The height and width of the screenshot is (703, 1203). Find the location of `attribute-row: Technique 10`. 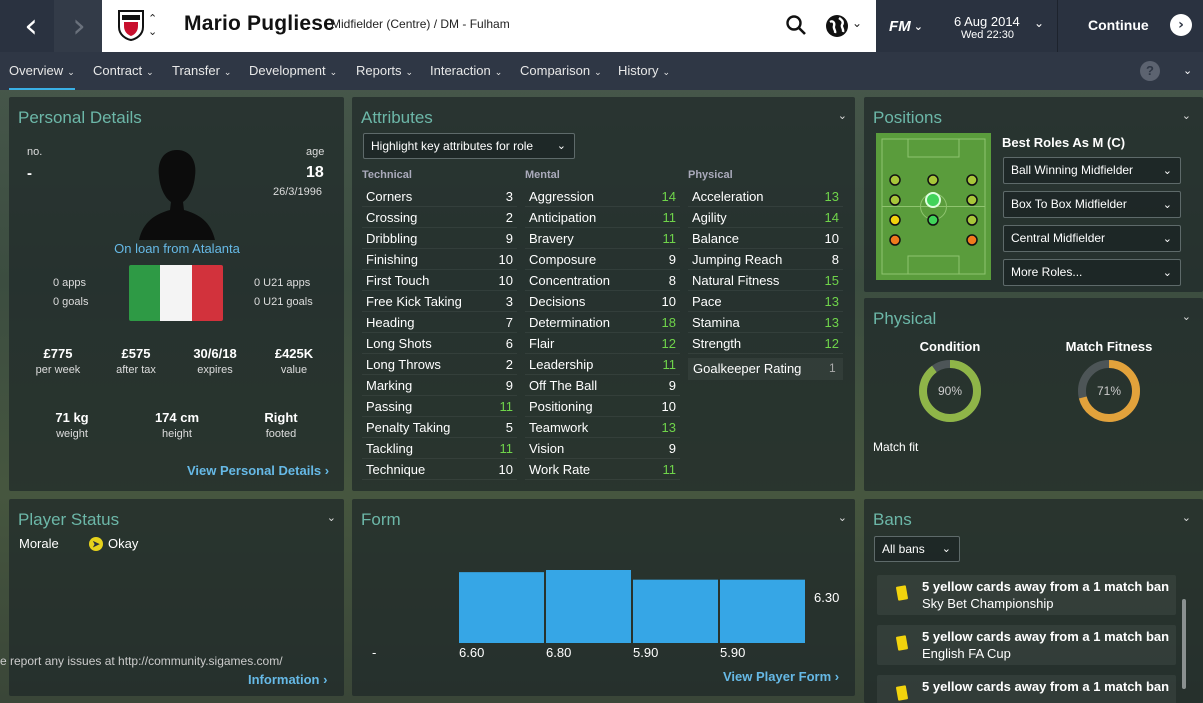

attribute-row: Technique 10 is located at coordinates (439, 469).